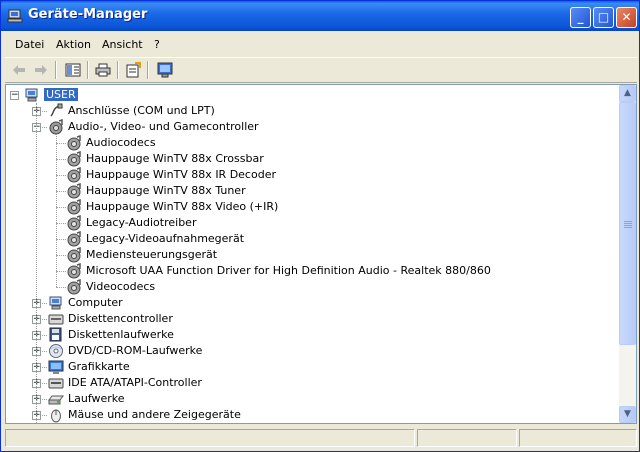  Describe the element at coordinates (152, 254) in the screenshot. I see `tree-item-label: Mediensteuerungsgerät` at that location.